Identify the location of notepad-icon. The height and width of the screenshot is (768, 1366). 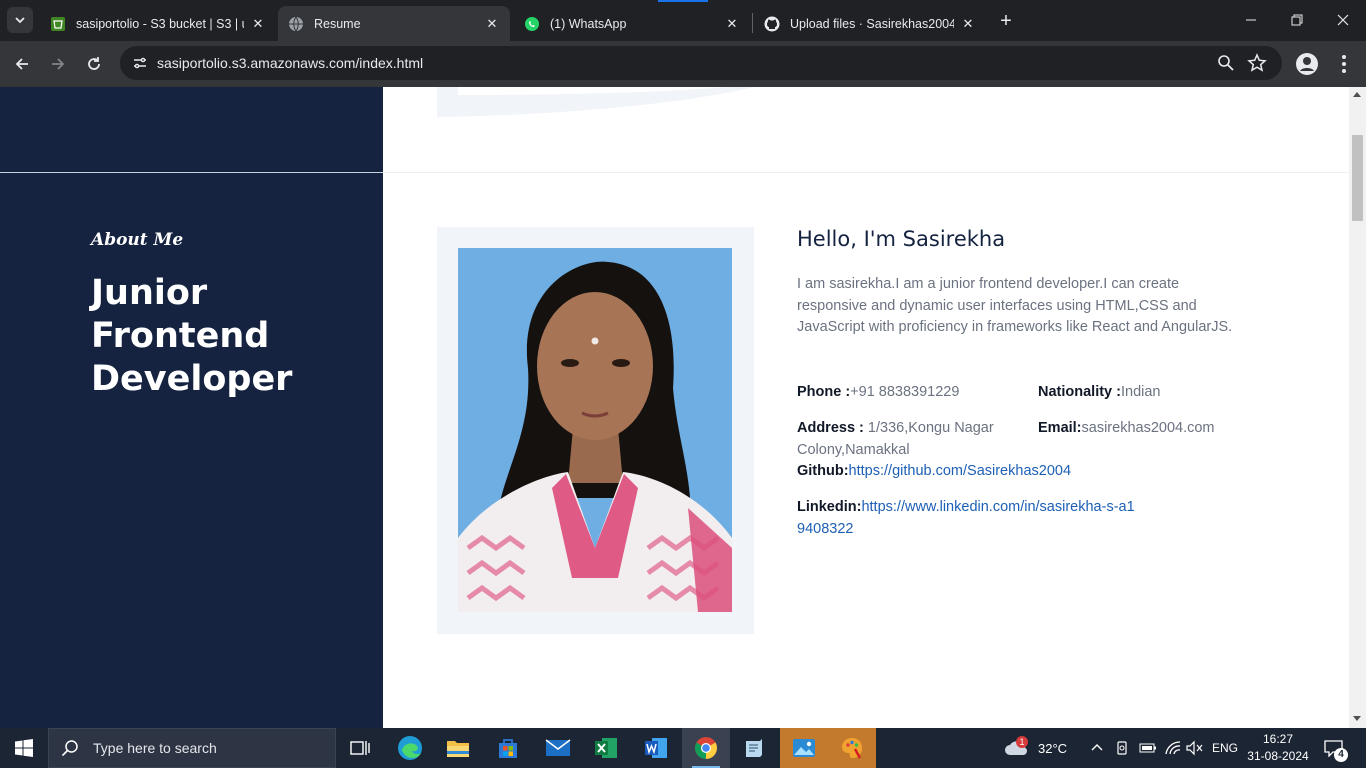
(754, 748).